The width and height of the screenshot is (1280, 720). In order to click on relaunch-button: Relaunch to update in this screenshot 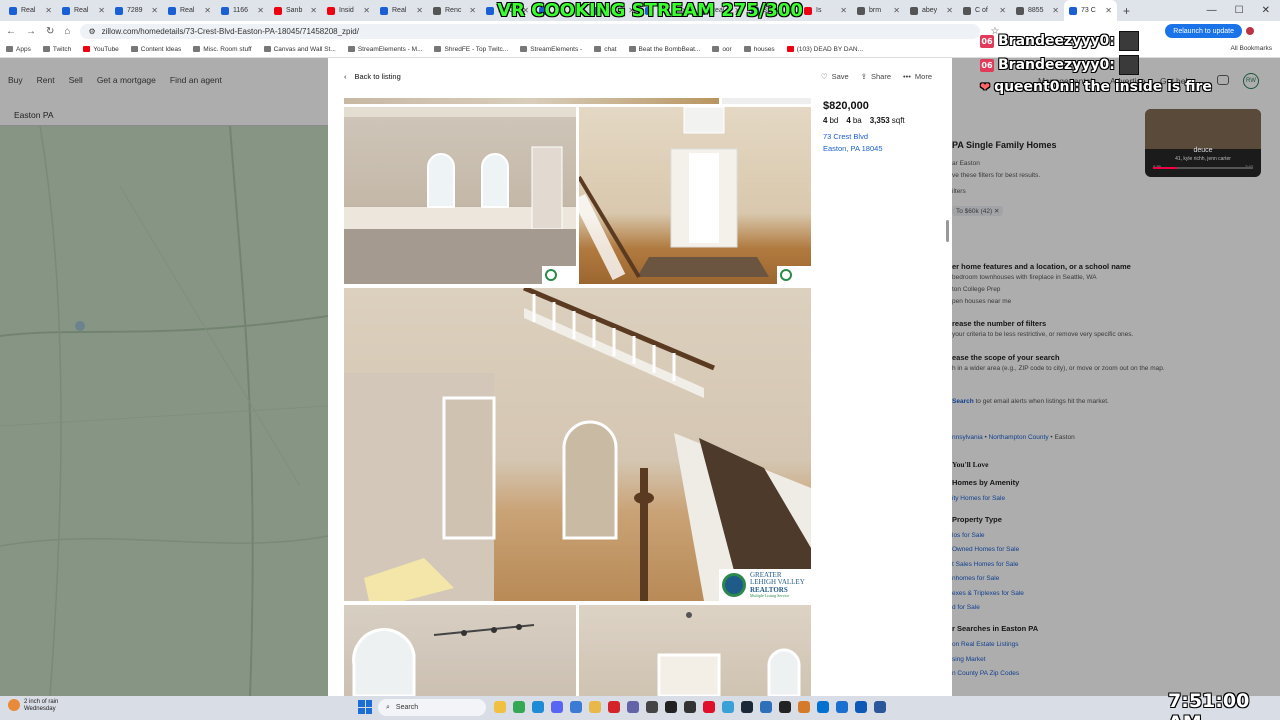, I will do `click(1203, 31)`.